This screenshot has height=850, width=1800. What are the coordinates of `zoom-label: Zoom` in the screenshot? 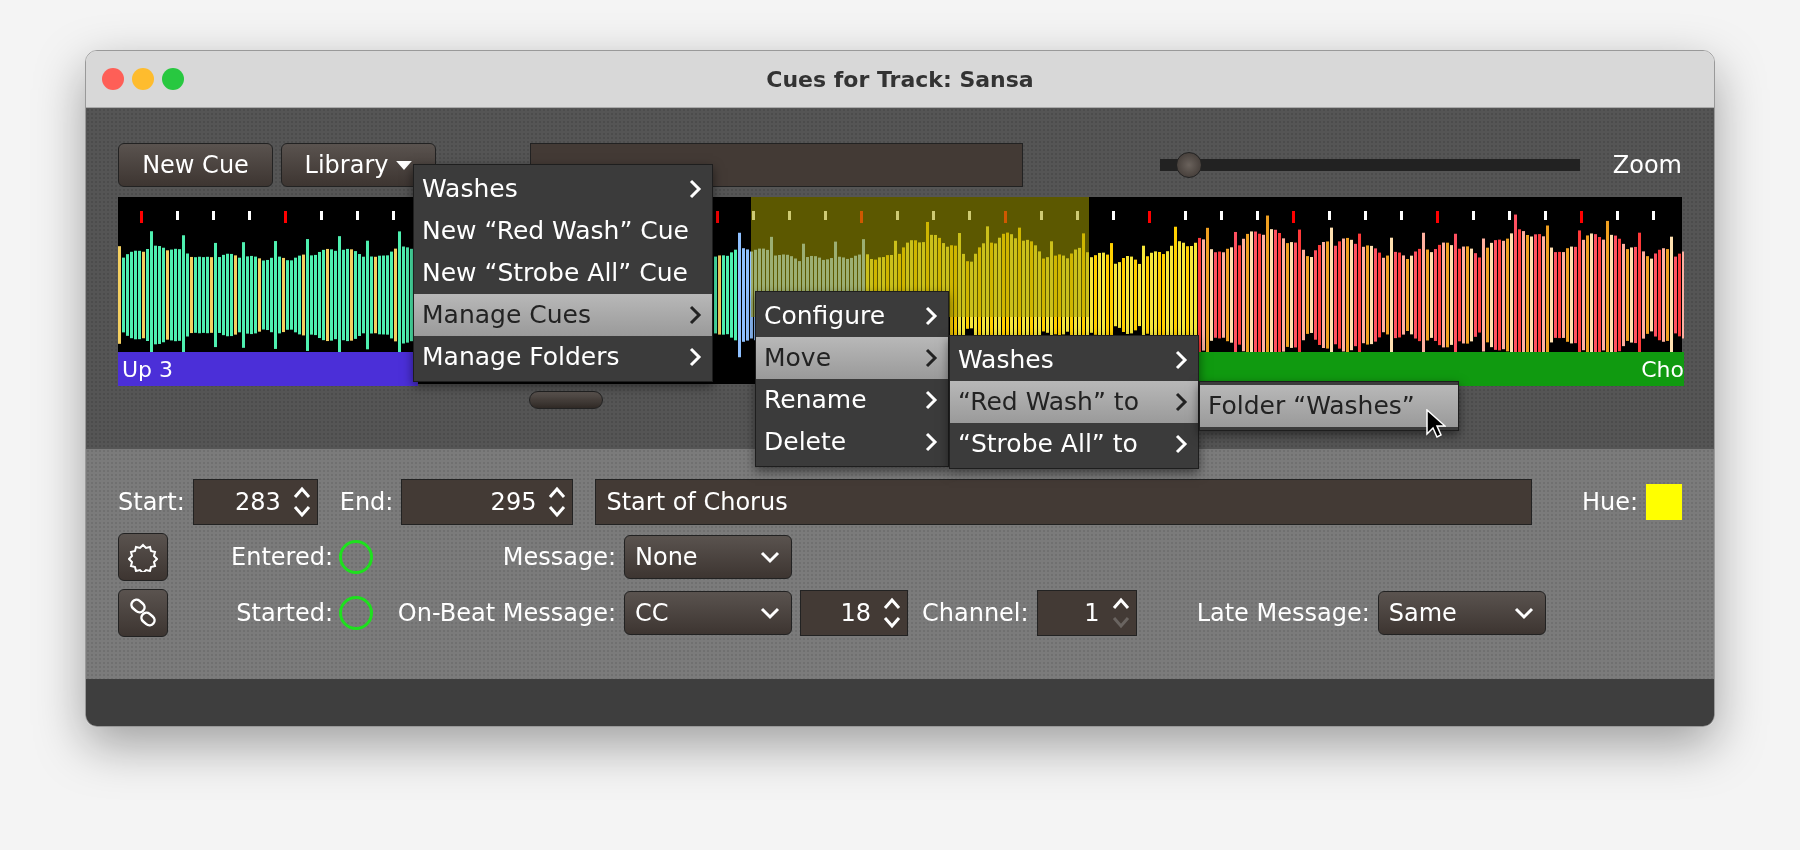 It's located at (1647, 165).